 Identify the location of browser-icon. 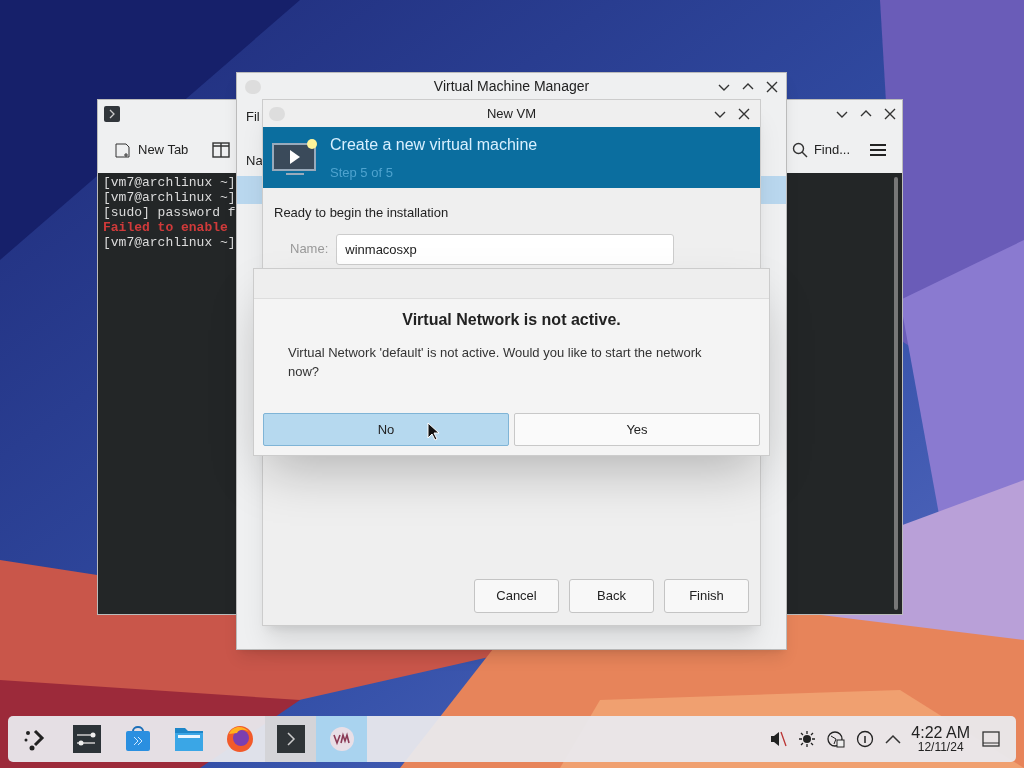
(239, 739).